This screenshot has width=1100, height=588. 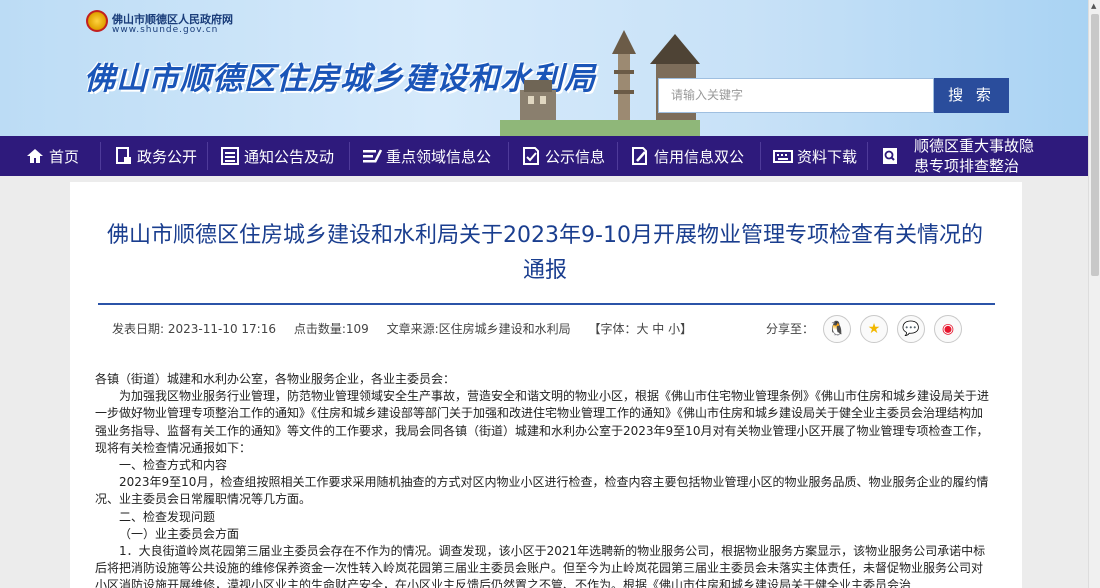 I want to click on nav-item-notices: 通知公告及动, so click(x=278, y=156).